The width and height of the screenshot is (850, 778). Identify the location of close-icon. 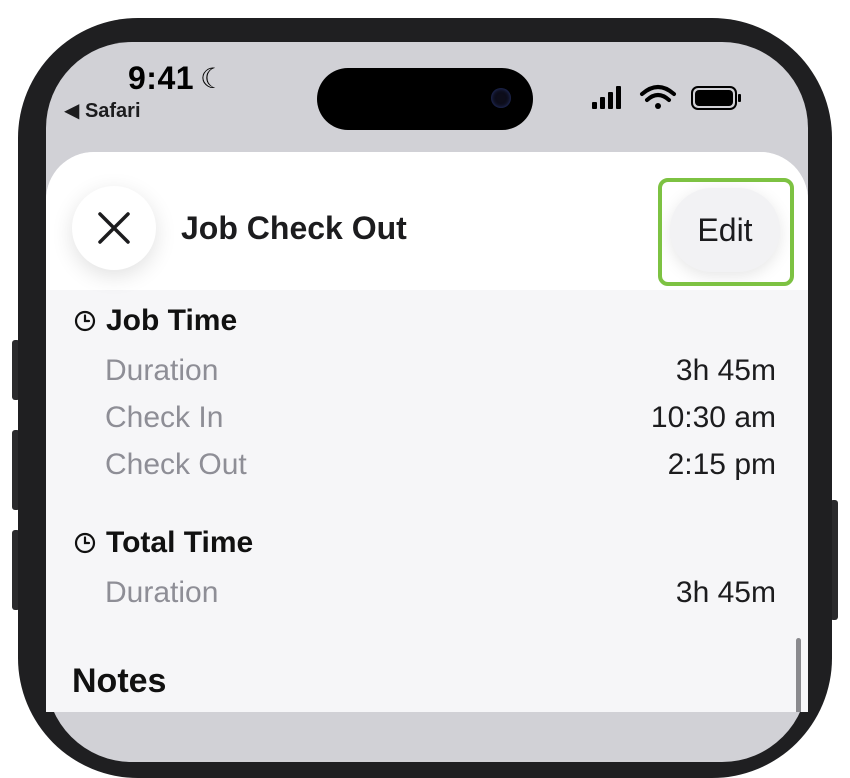
(114, 228).